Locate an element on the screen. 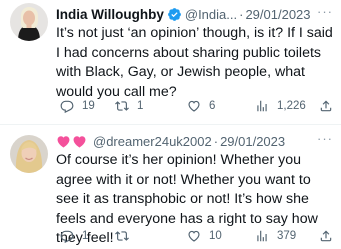 The width and height of the screenshot is (341, 249). display-name: India Willoughby is located at coordinates (110, 14).